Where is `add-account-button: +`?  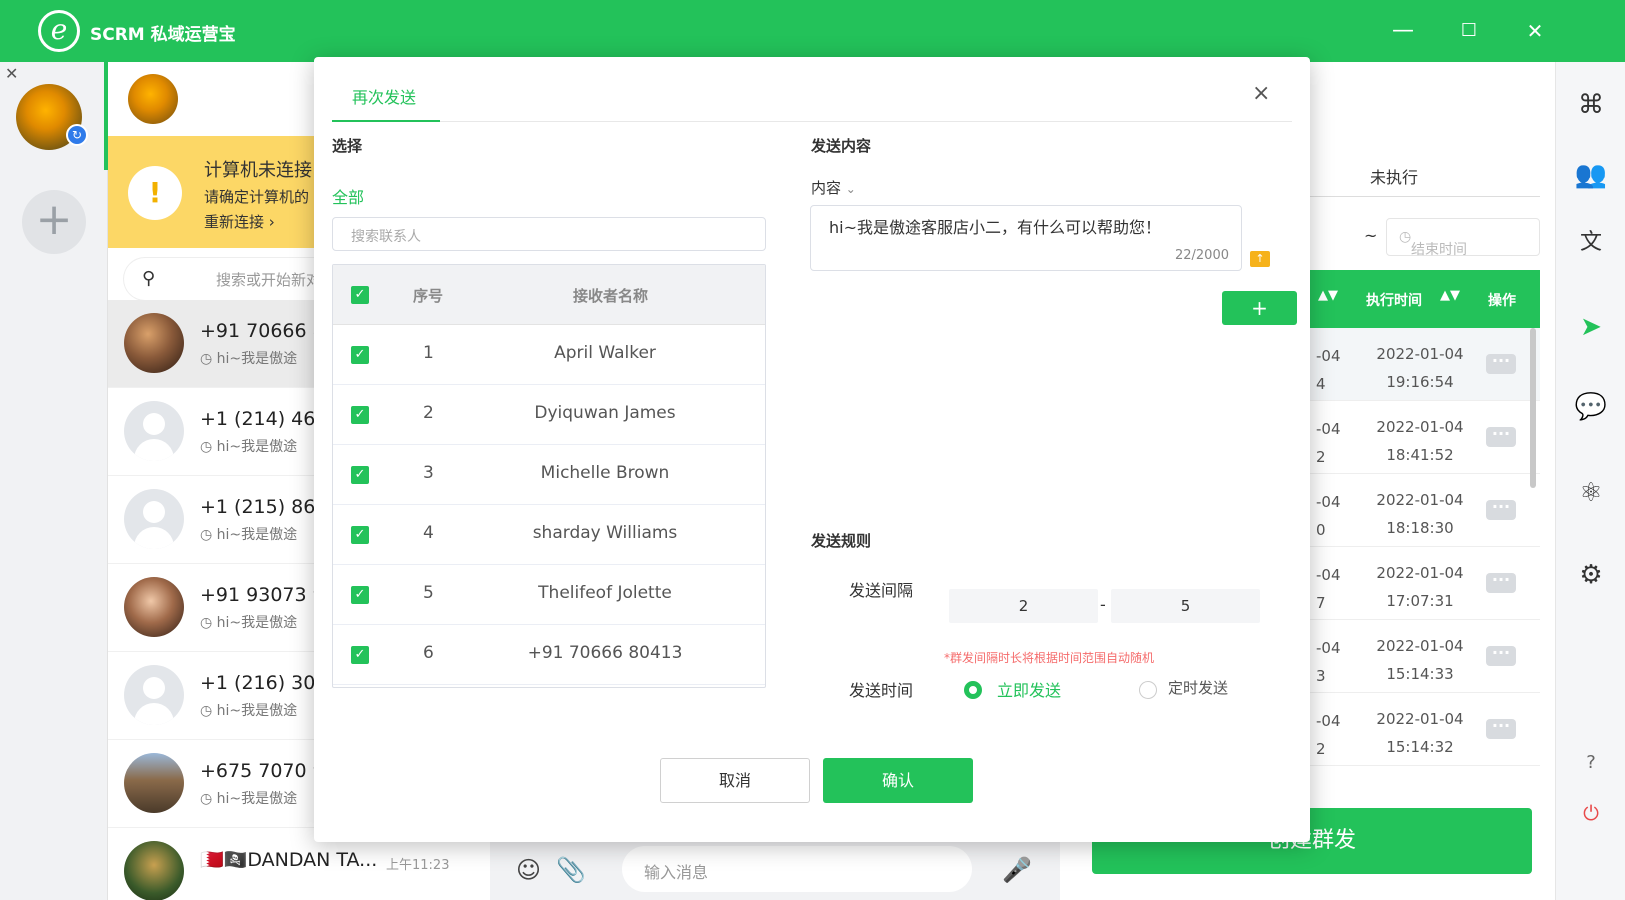 add-account-button: + is located at coordinates (54, 222).